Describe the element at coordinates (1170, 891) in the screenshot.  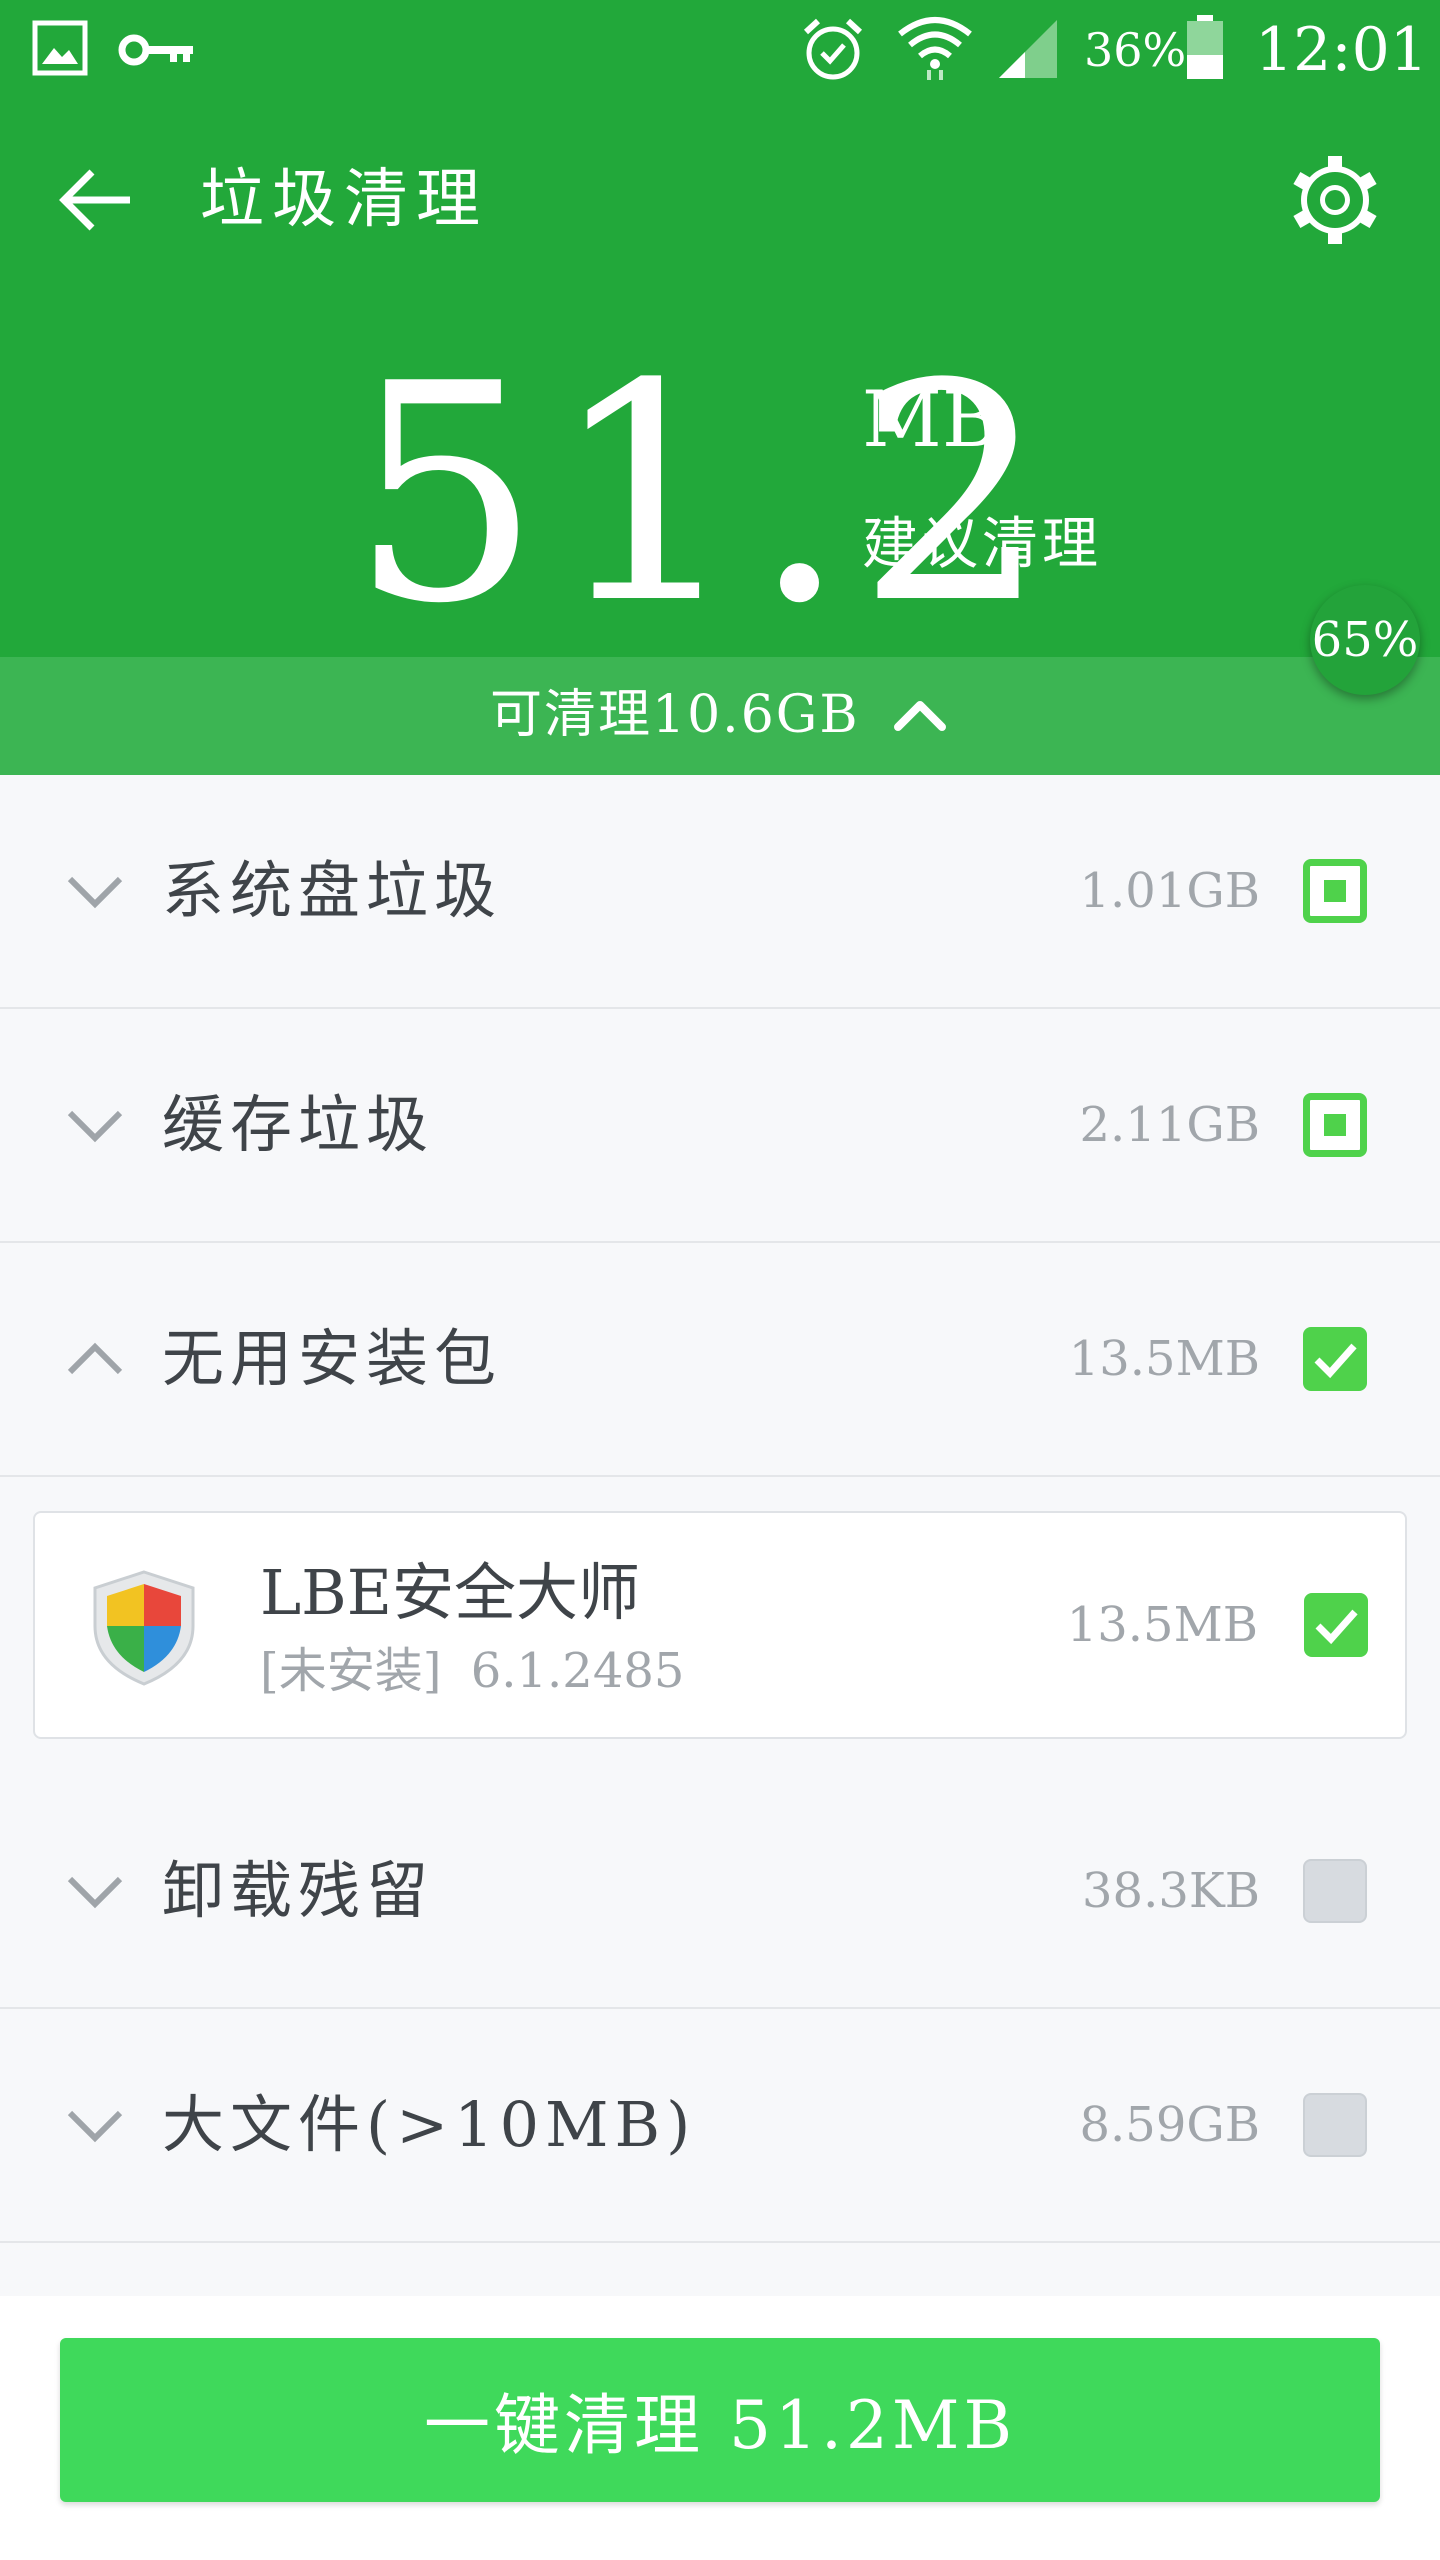
I see `category-size: 1.01GB` at that location.